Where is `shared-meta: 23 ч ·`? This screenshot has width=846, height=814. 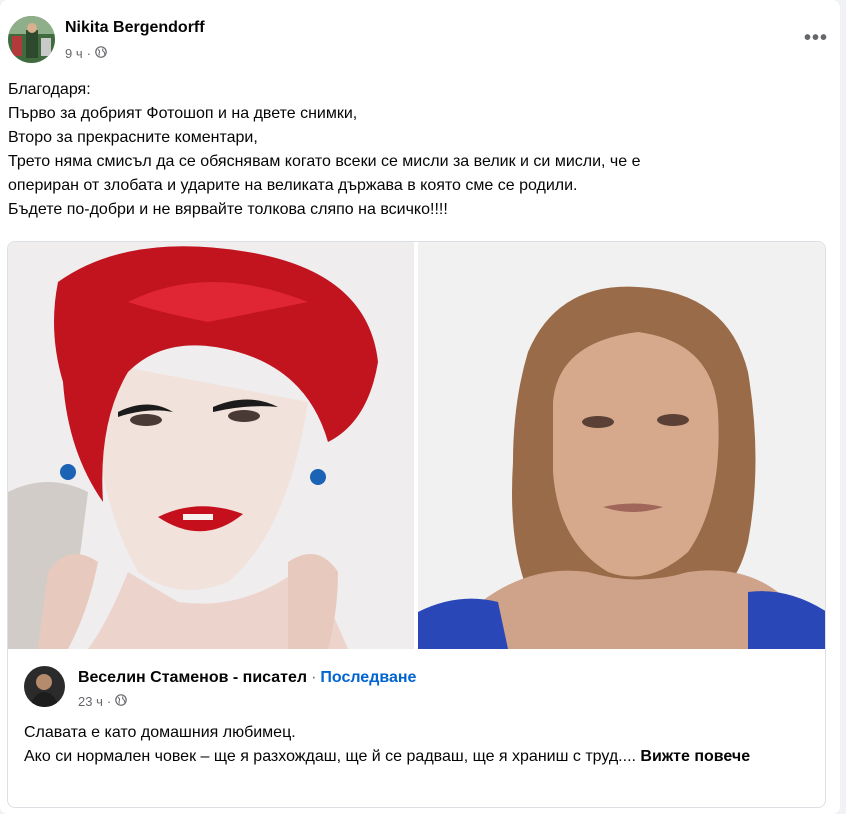
shared-meta: 23 ч · is located at coordinates (103, 701).